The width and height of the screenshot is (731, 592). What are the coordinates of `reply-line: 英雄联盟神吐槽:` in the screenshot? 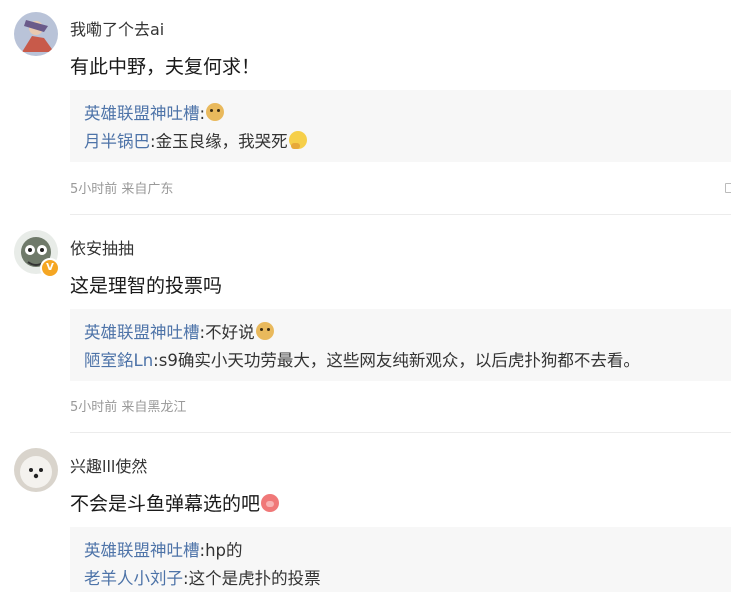 It's located at (154, 112).